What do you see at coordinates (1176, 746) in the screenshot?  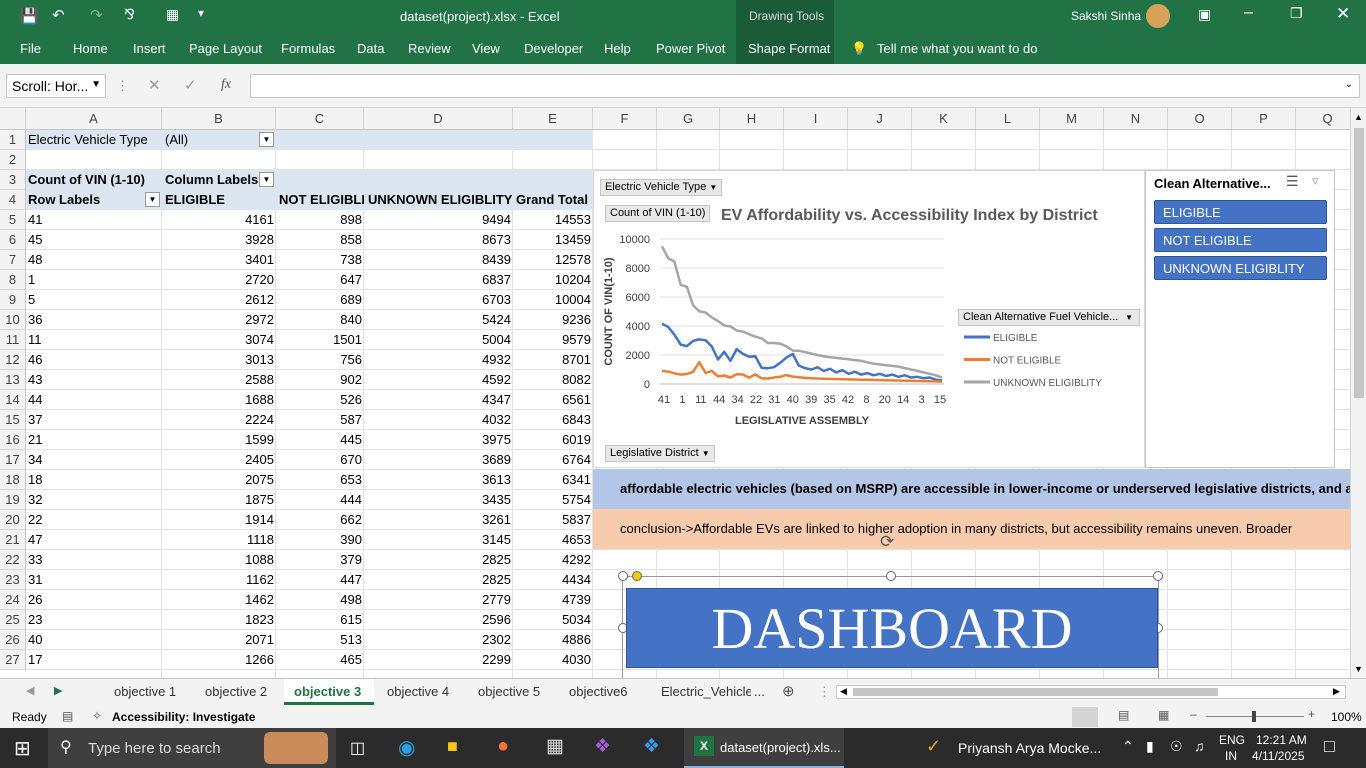 I see `network-icon: ☉` at bounding box center [1176, 746].